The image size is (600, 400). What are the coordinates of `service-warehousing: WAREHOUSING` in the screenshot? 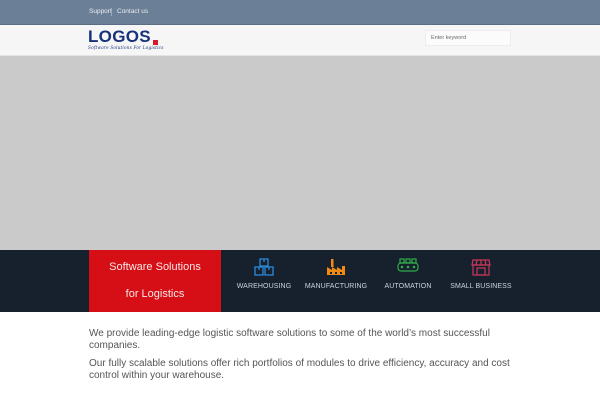 It's located at (264, 277).